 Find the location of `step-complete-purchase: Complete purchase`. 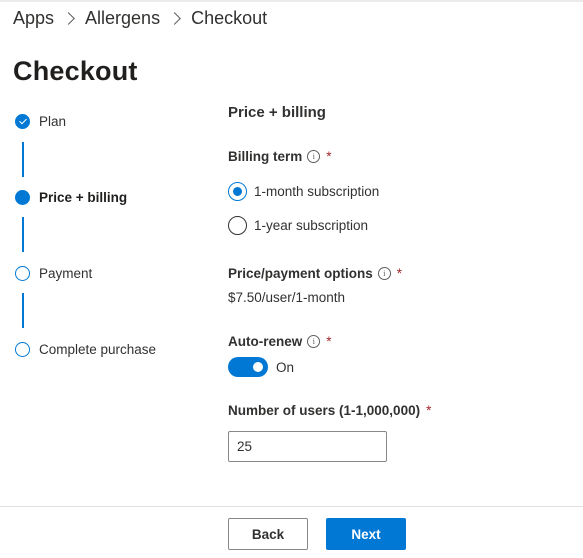

step-complete-purchase: Complete purchase is located at coordinates (85, 349).